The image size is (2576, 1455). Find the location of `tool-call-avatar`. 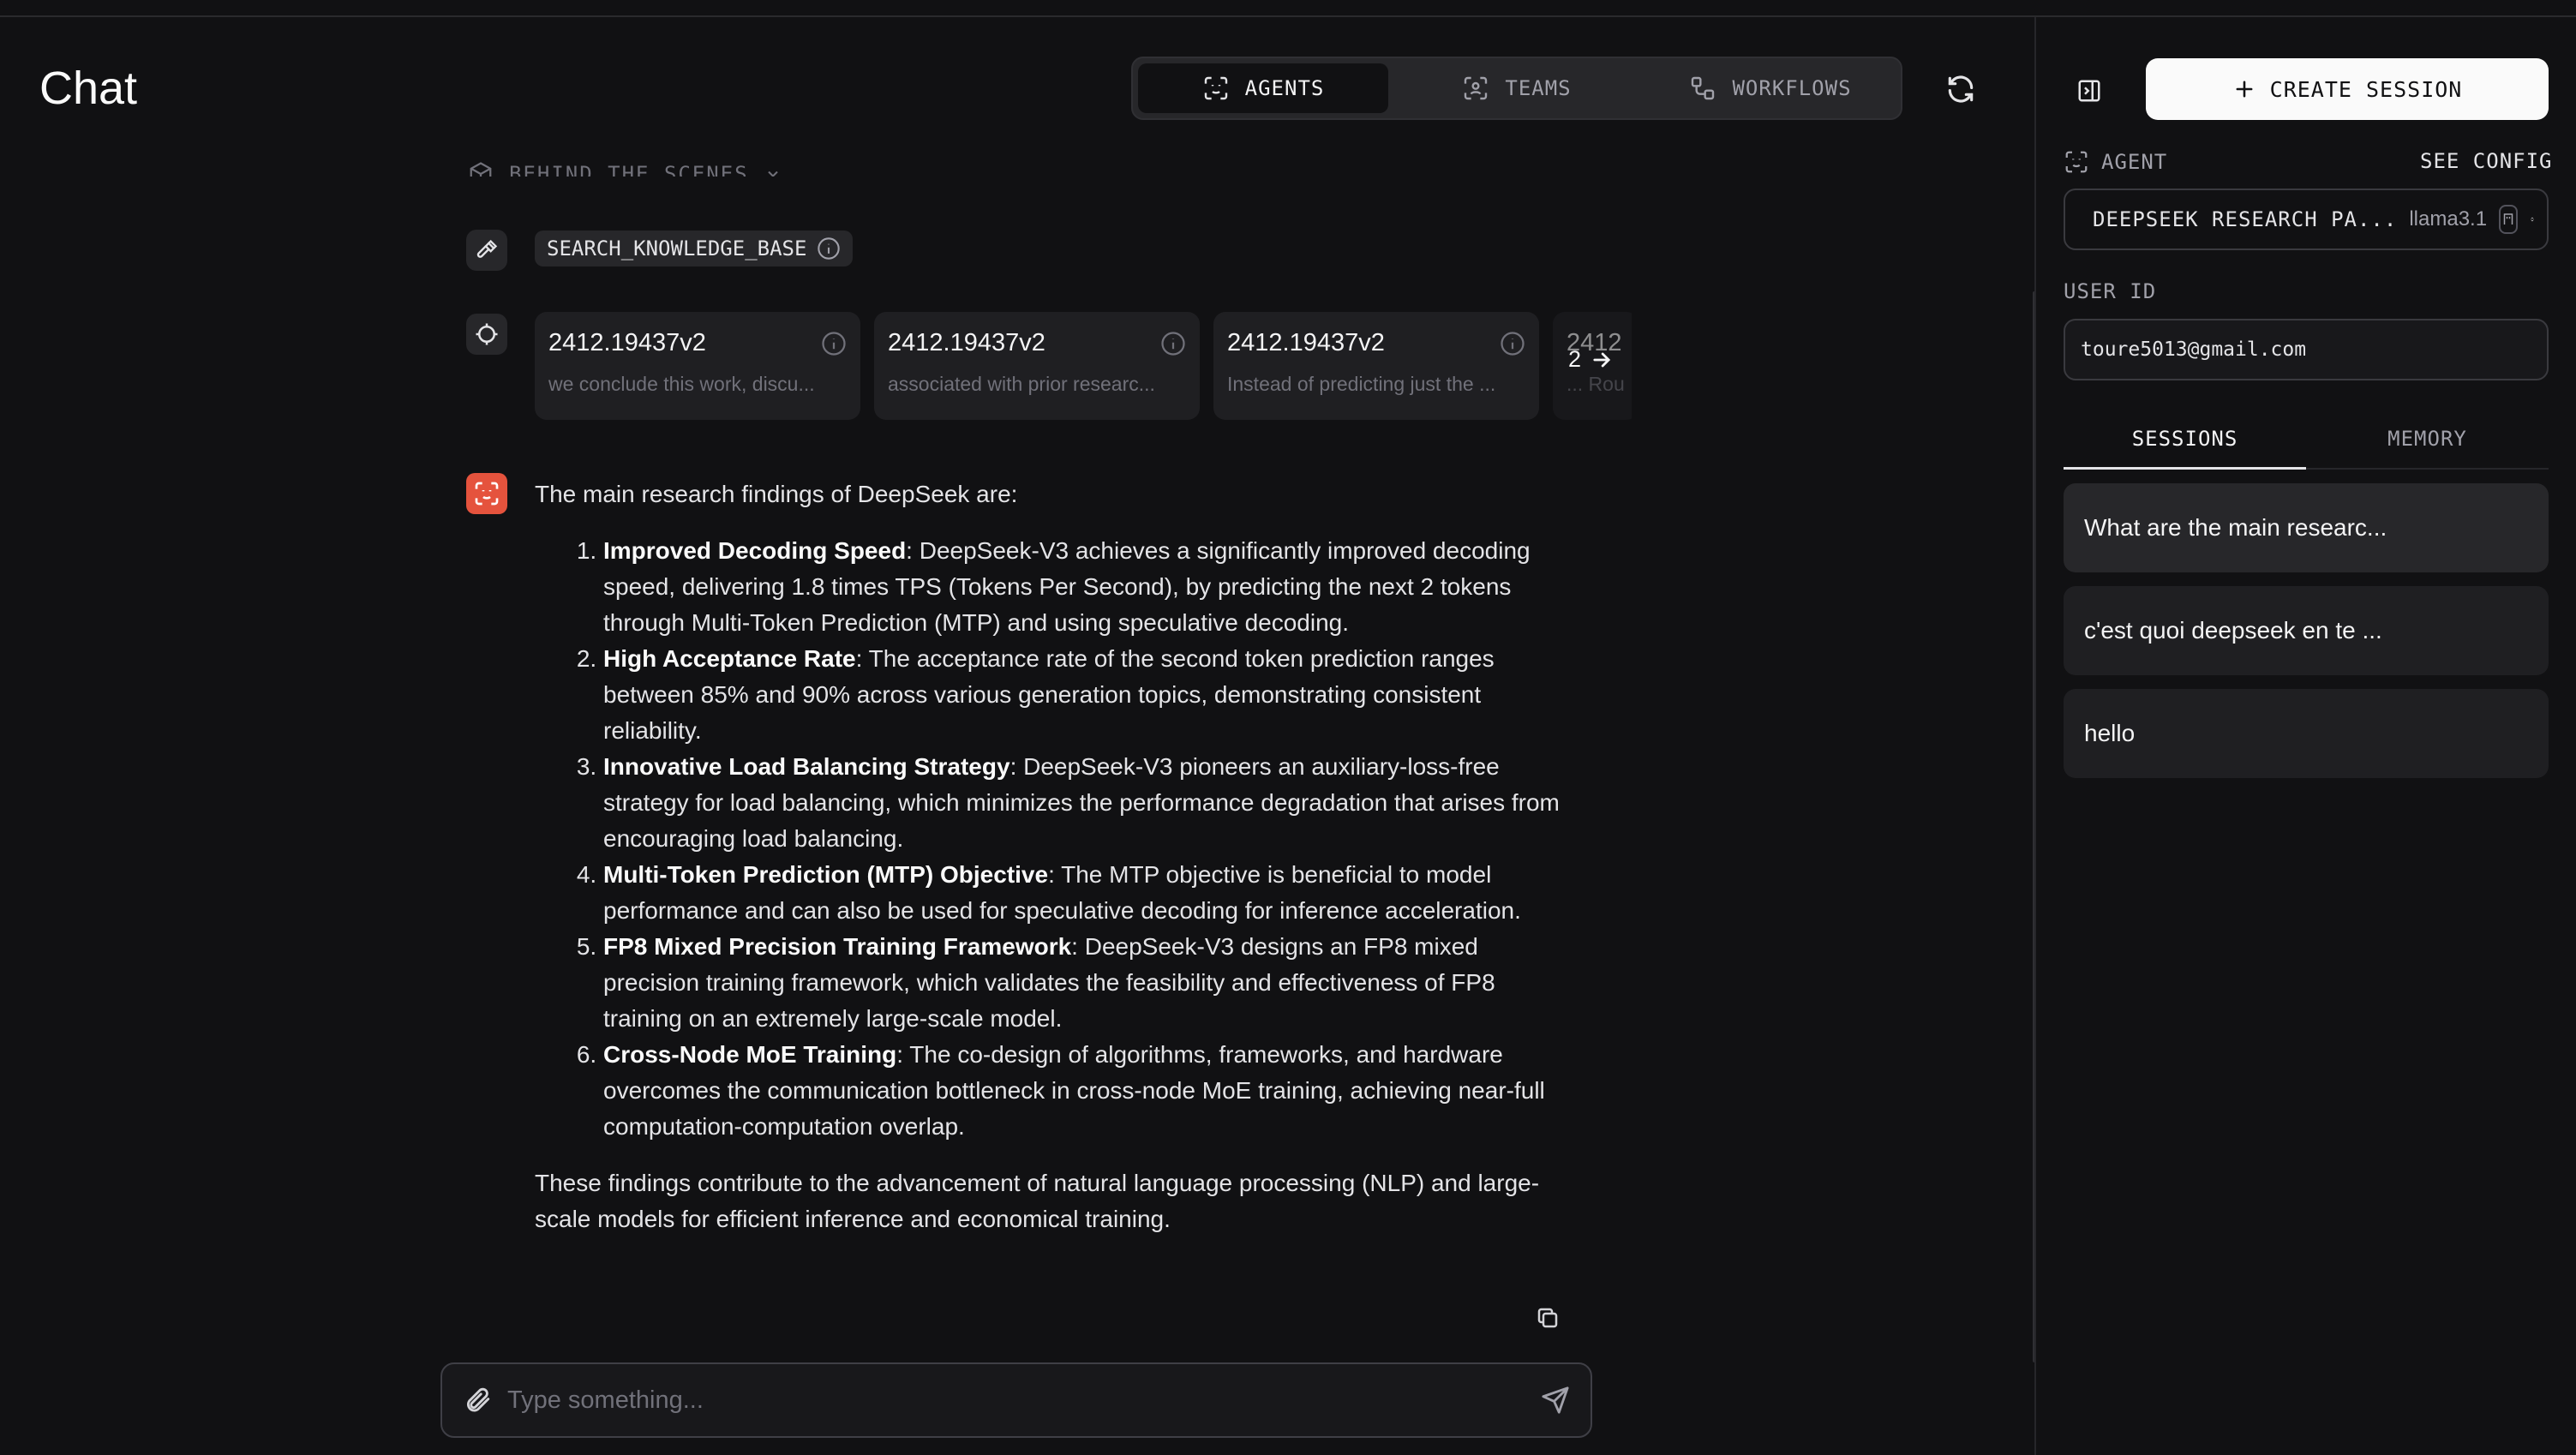

tool-call-avatar is located at coordinates (486, 251).